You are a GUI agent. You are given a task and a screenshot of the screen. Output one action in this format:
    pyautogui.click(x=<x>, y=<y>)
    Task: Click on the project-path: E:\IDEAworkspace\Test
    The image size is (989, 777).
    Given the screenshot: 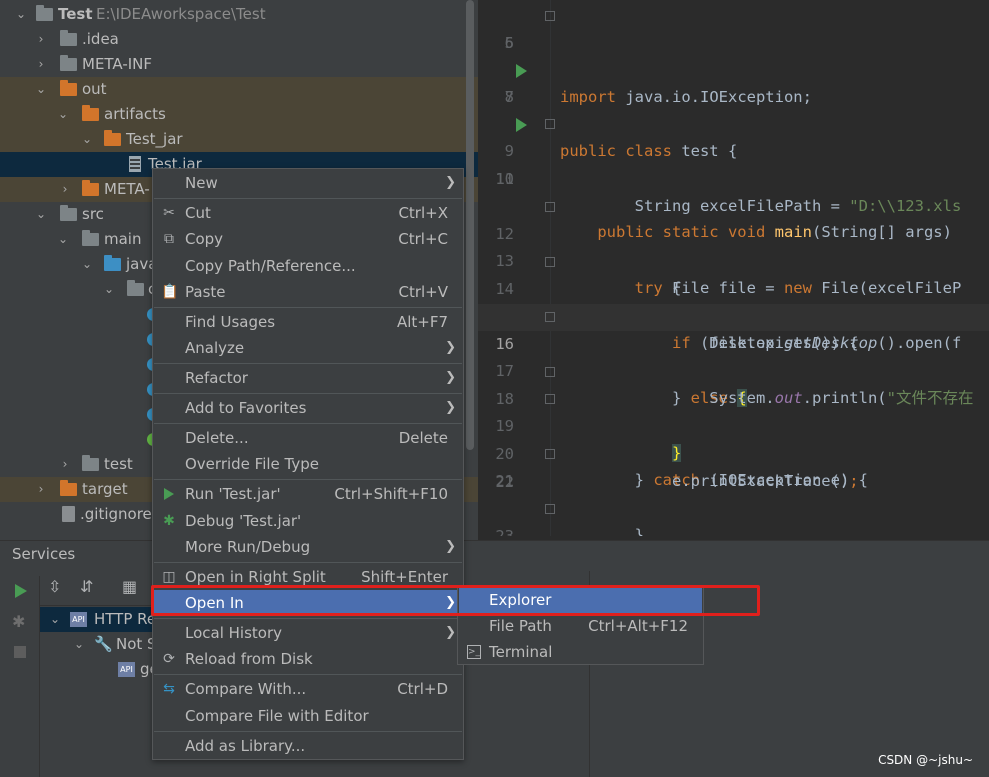 What is the action you would take?
    pyautogui.click(x=181, y=14)
    